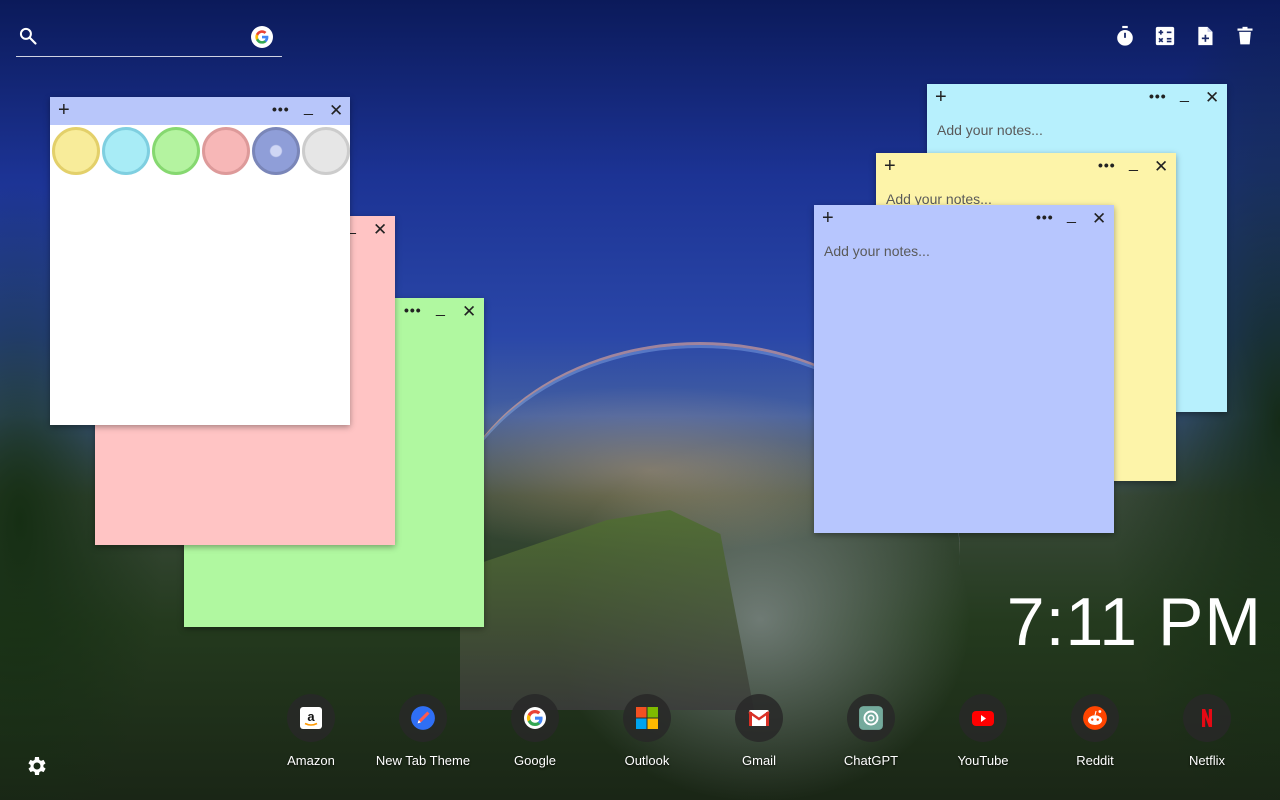 This screenshot has width=1280, height=800. What do you see at coordinates (1134, 622) in the screenshot?
I see `clock: 7:11 PM` at bounding box center [1134, 622].